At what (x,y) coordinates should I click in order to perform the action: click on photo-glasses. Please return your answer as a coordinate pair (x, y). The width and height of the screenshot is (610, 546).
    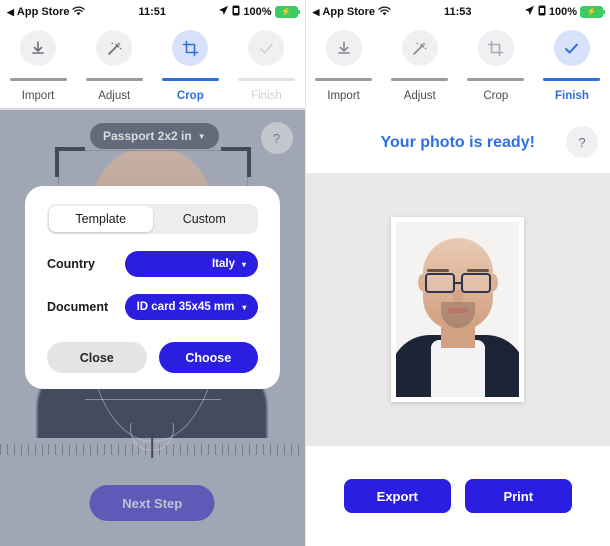
    Looking at the image, I should click on (457, 282).